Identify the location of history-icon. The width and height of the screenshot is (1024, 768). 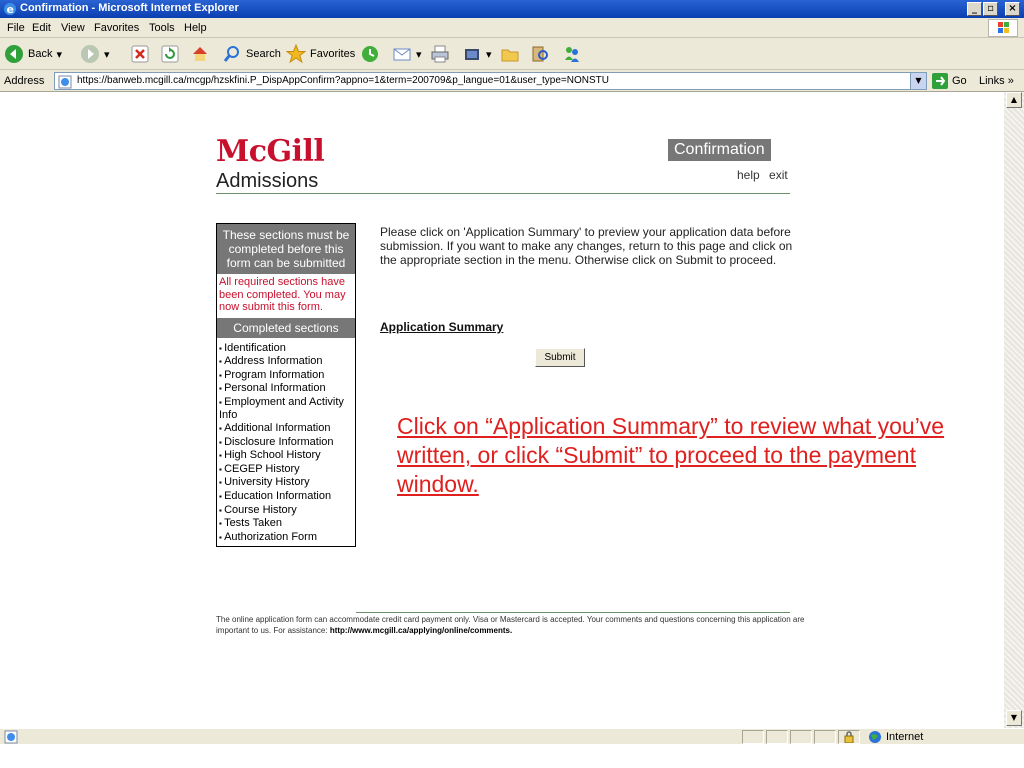
(370, 54).